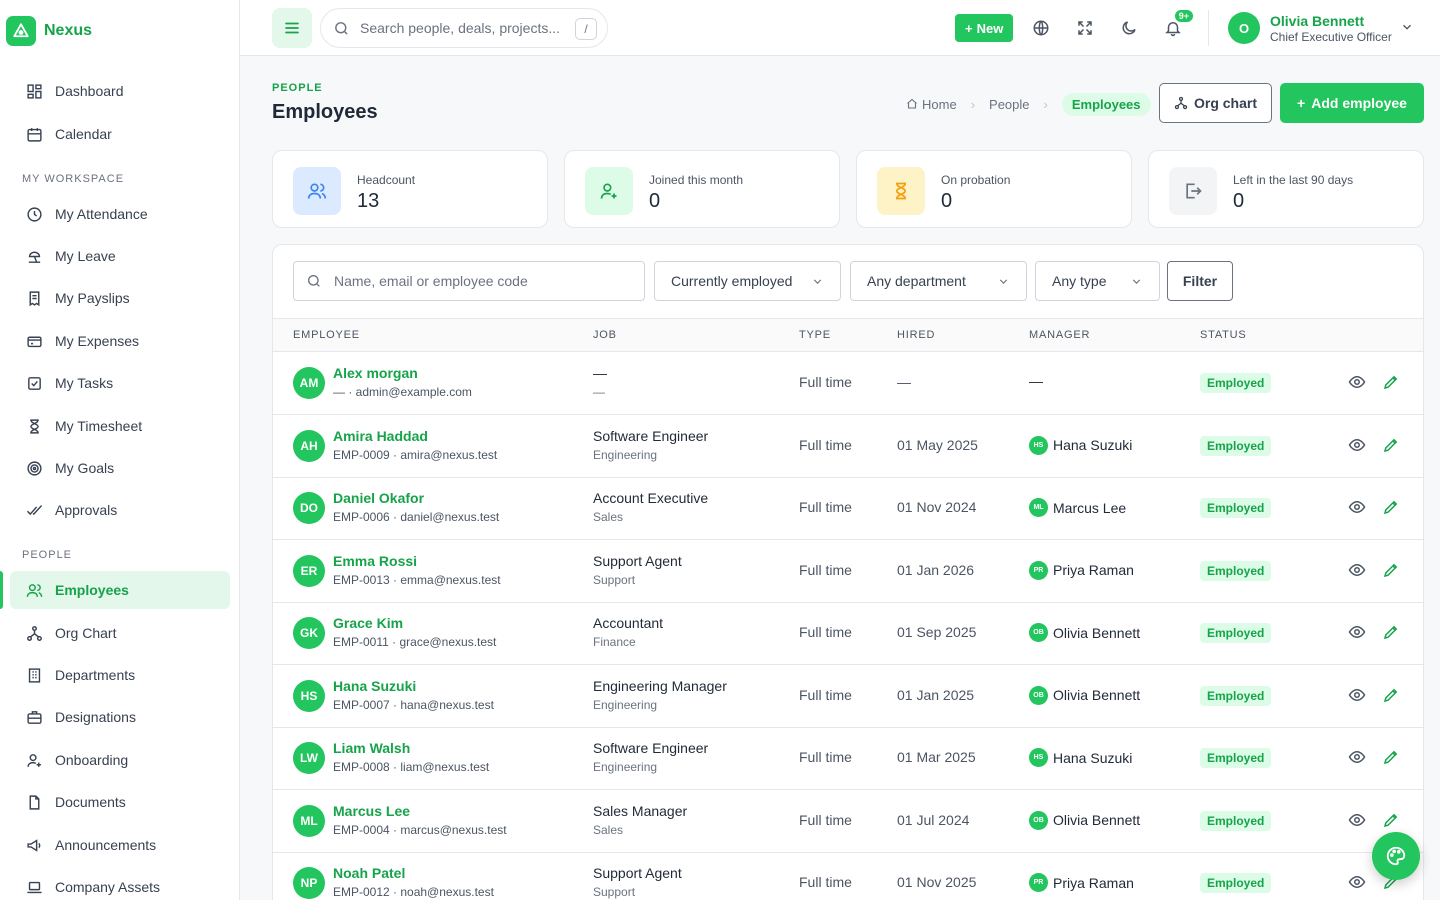  What do you see at coordinates (1129, 28) in the screenshot?
I see `theme-toggle-button` at bounding box center [1129, 28].